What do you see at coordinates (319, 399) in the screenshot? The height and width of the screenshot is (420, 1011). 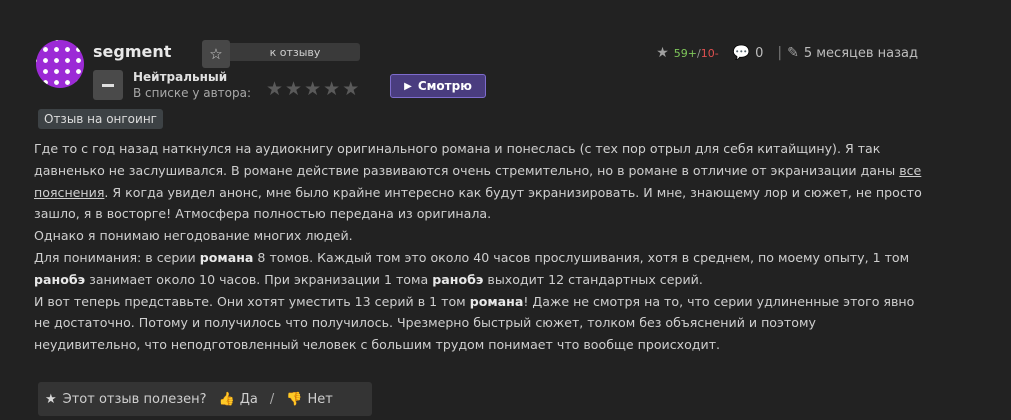 I see `helpful-no-button: Нет` at bounding box center [319, 399].